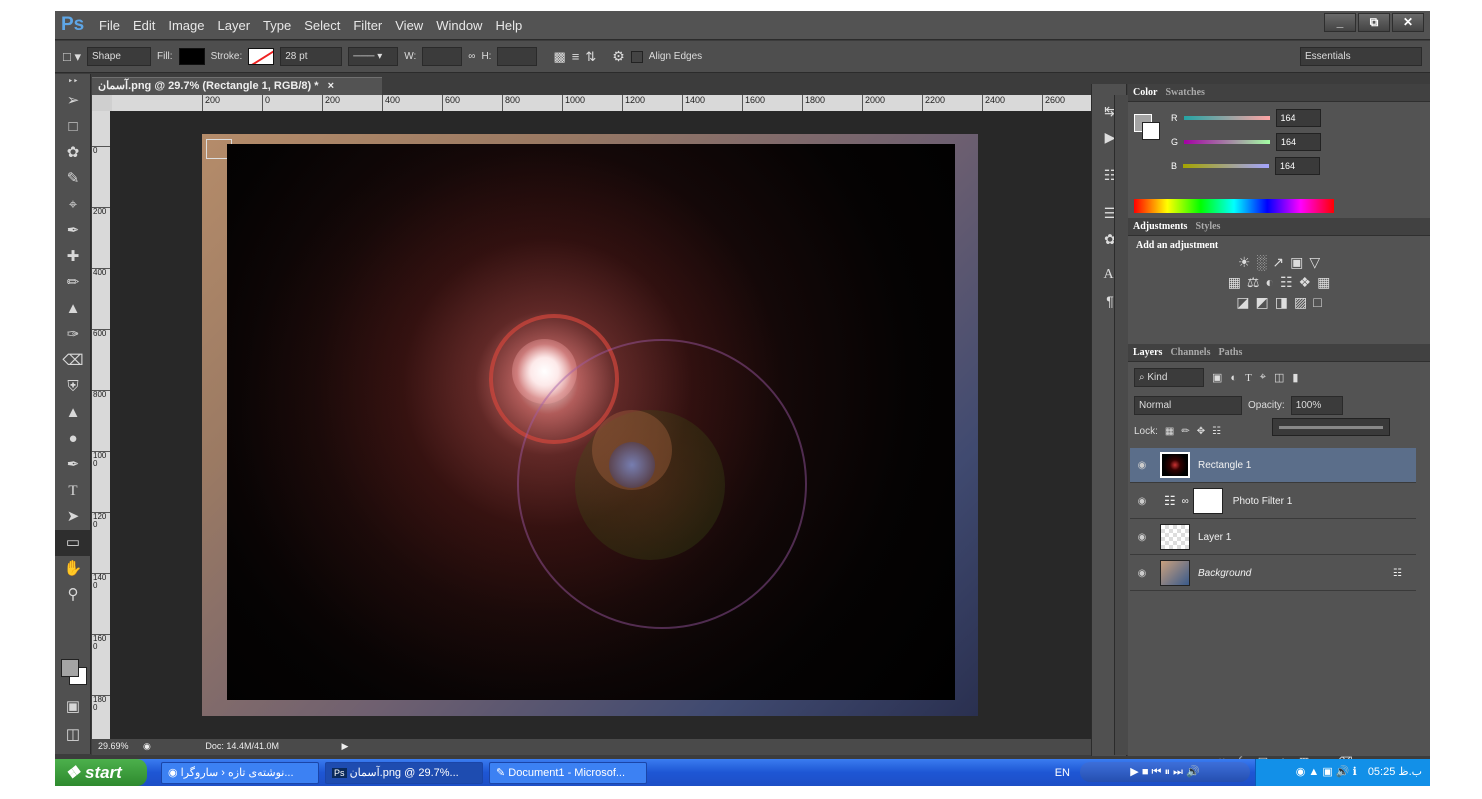  I want to click on rectangle-tool-icon: ▭, so click(73, 543).